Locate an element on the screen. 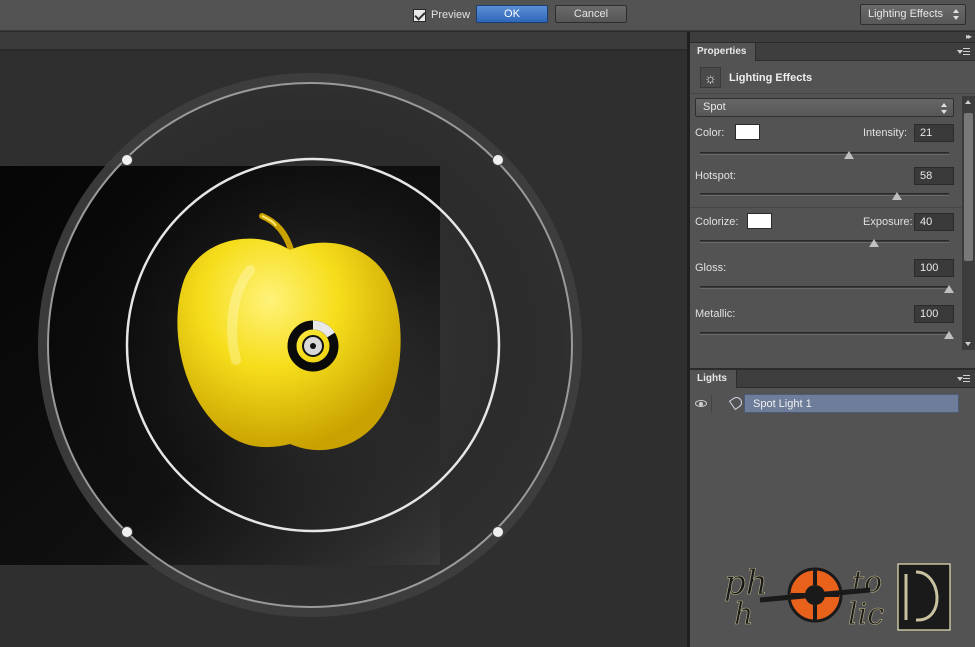 Image resolution: width=975 pixels, height=647 pixels. hotspot-slider is located at coordinates (824, 196).